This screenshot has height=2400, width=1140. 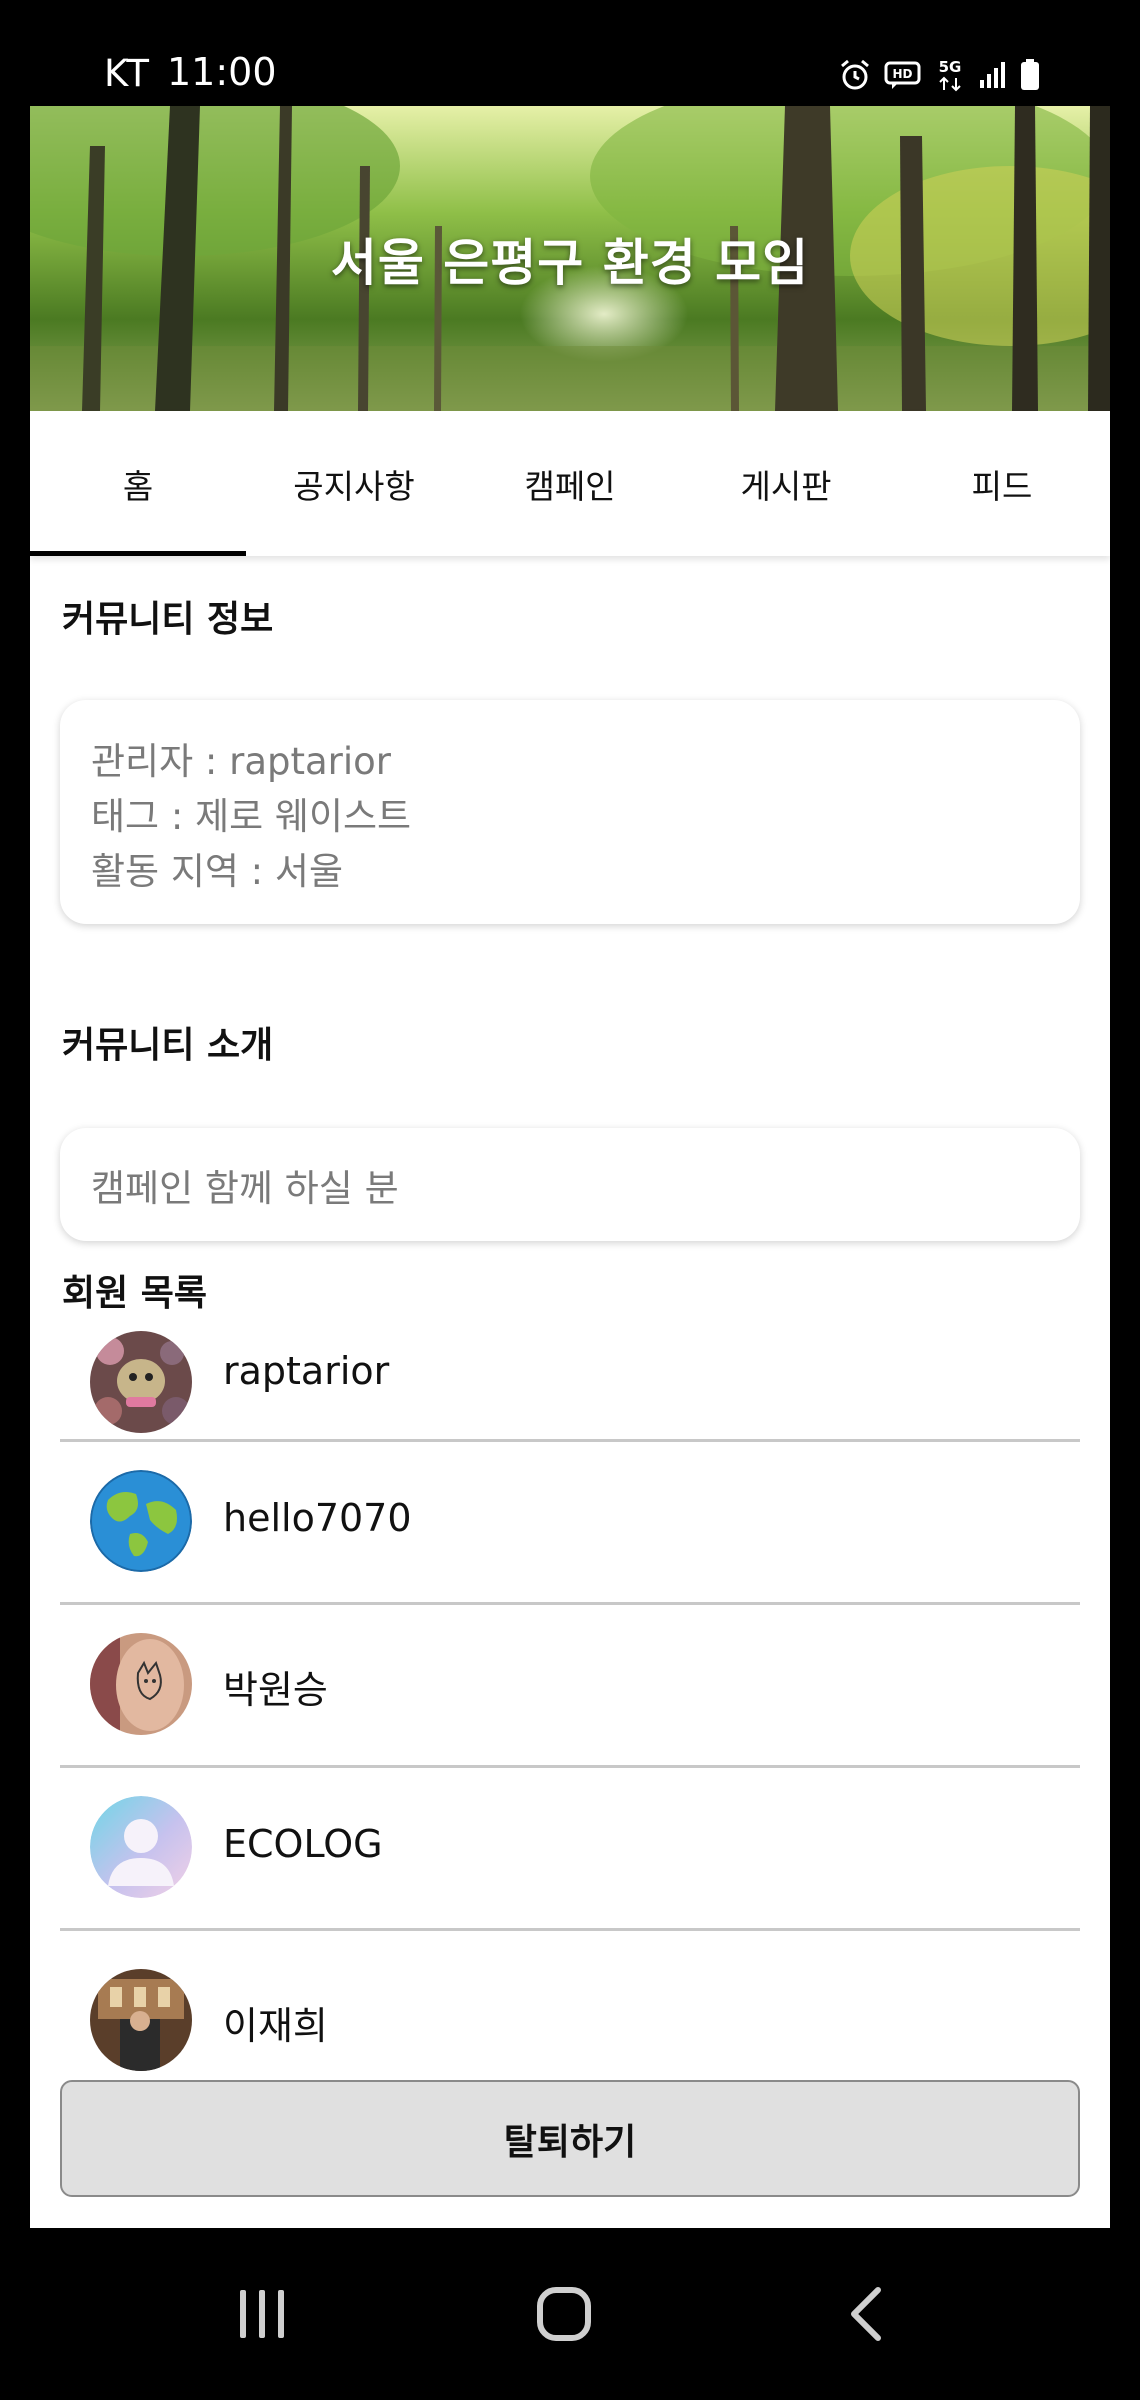 I want to click on member-name: ECOLOG, so click(x=303, y=1844).